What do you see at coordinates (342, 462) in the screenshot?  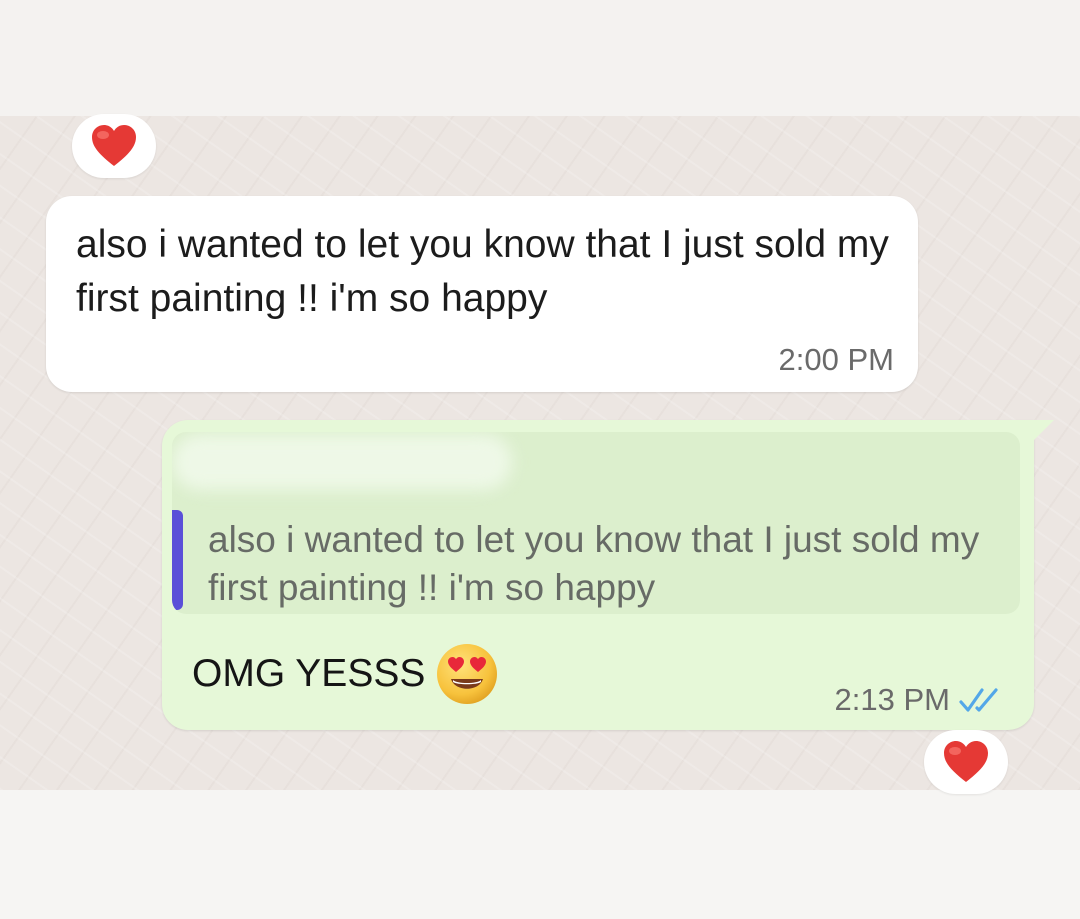 I see `redacted-sender-name` at bounding box center [342, 462].